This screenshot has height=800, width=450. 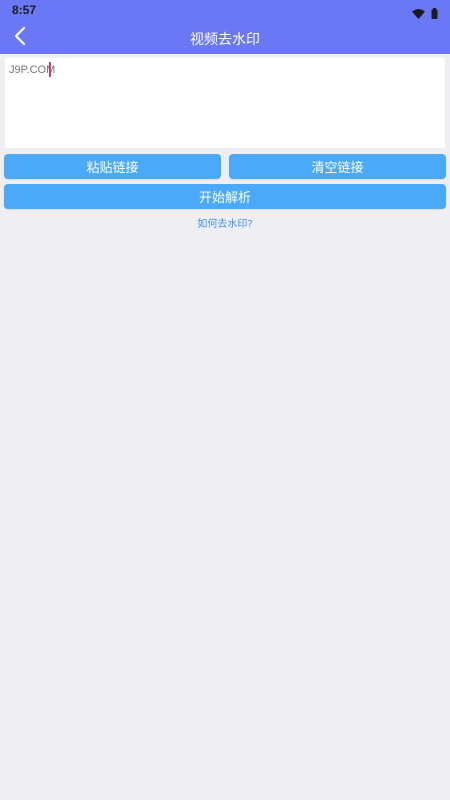 I want to click on clear-link-button: 清空链接, so click(x=337, y=166).